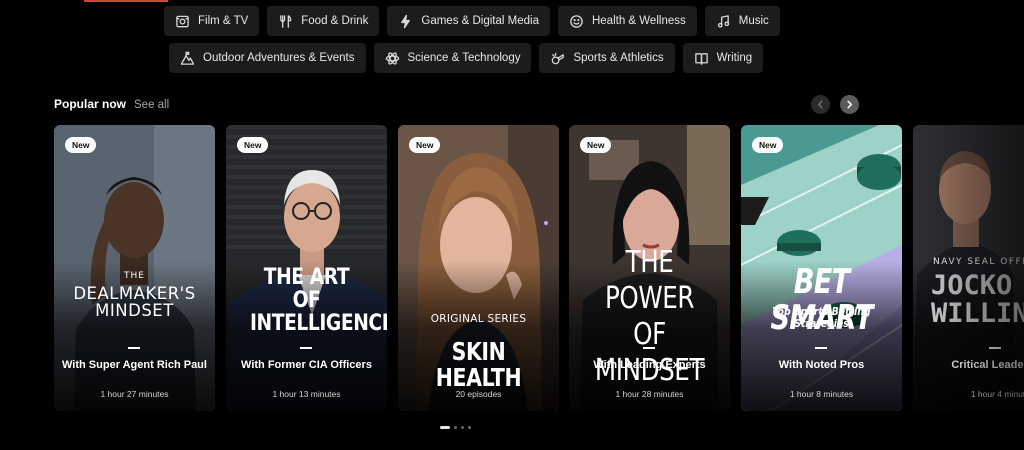 Image resolution: width=1024 pixels, height=450 pixels. I want to click on category-chip-music: Music, so click(742, 21).